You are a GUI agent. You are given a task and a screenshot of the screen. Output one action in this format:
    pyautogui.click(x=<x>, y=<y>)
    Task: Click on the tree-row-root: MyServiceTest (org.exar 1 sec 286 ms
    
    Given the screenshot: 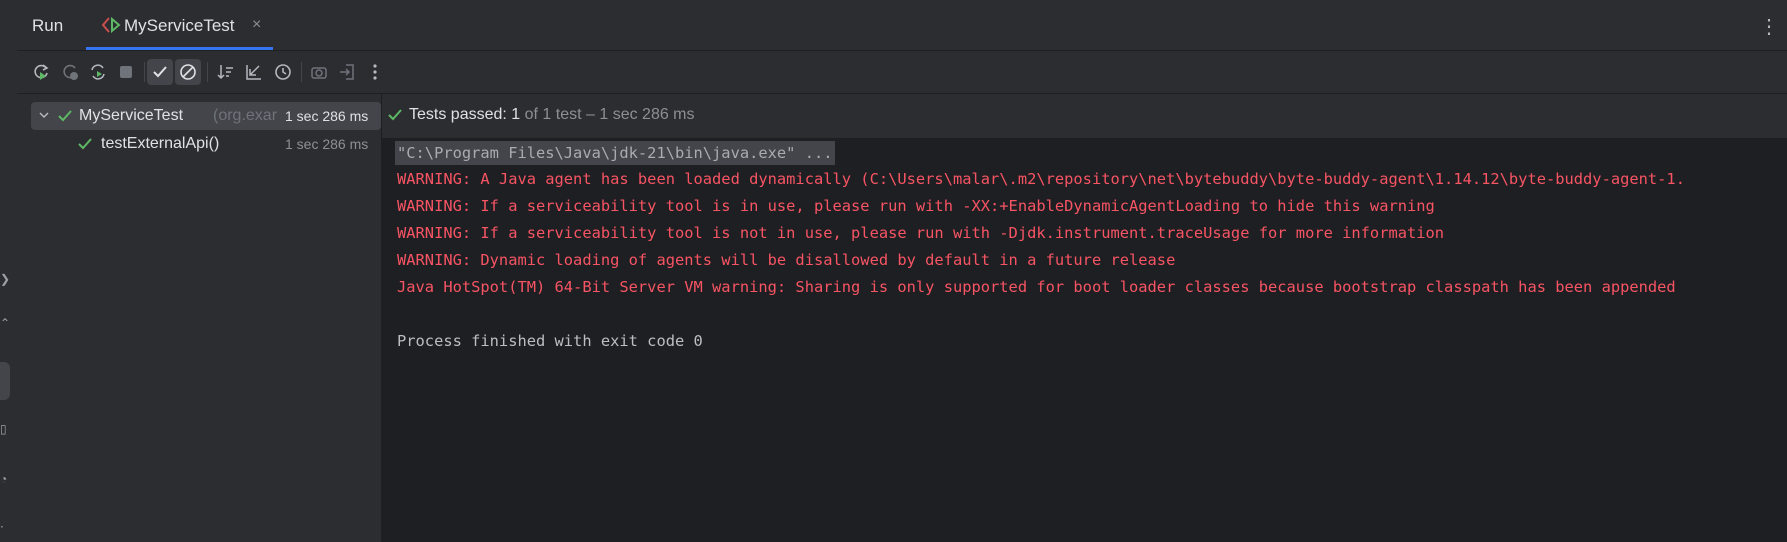 What is the action you would take?
    pyautogui.click(x=206, y=116)
    